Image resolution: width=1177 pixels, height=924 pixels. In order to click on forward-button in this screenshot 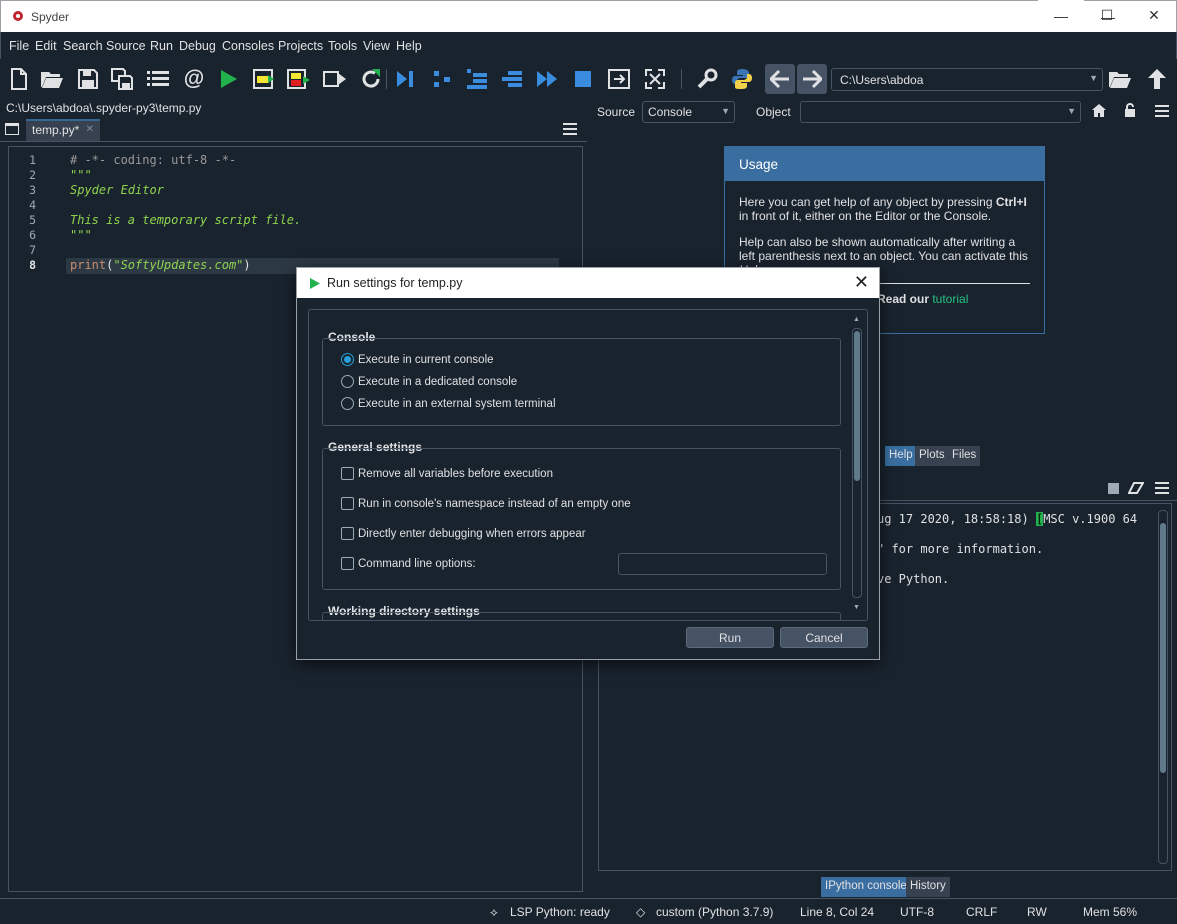, I will do `click(812, 79)`.